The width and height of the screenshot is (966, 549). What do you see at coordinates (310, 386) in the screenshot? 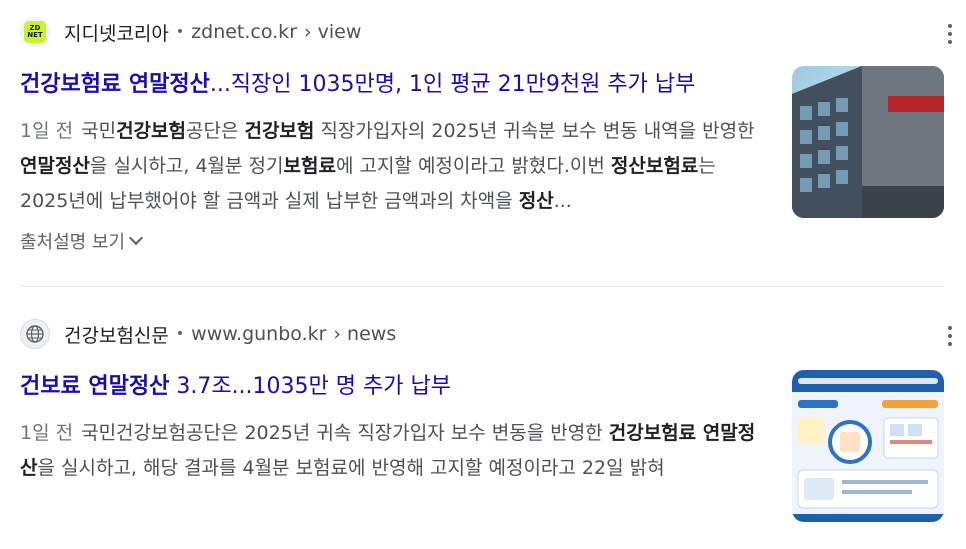
I see `title-rest: 3.7조...1035만 명 추가 납부` at bounding box center [310, 386].